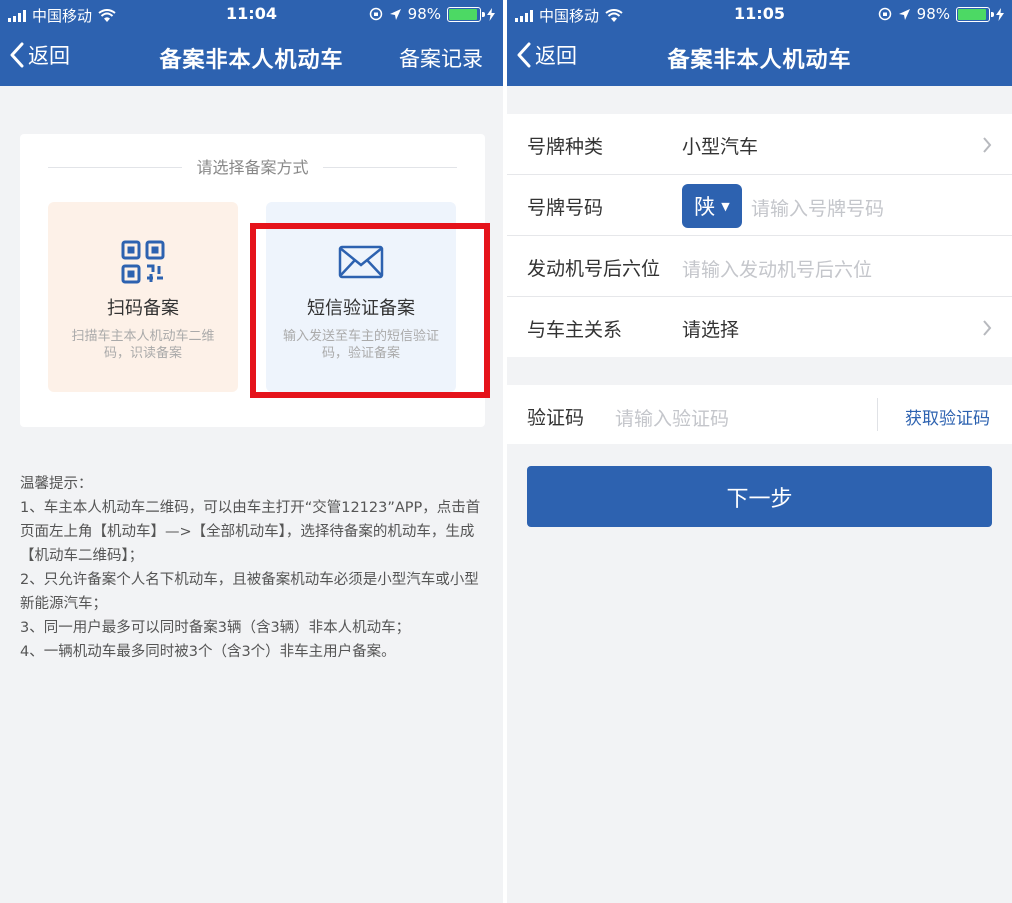  What do you see at coordinates (720, 147) in the screenshot?
I see `plate-type-value: 小型汽车` at bounding box center [720, 147].